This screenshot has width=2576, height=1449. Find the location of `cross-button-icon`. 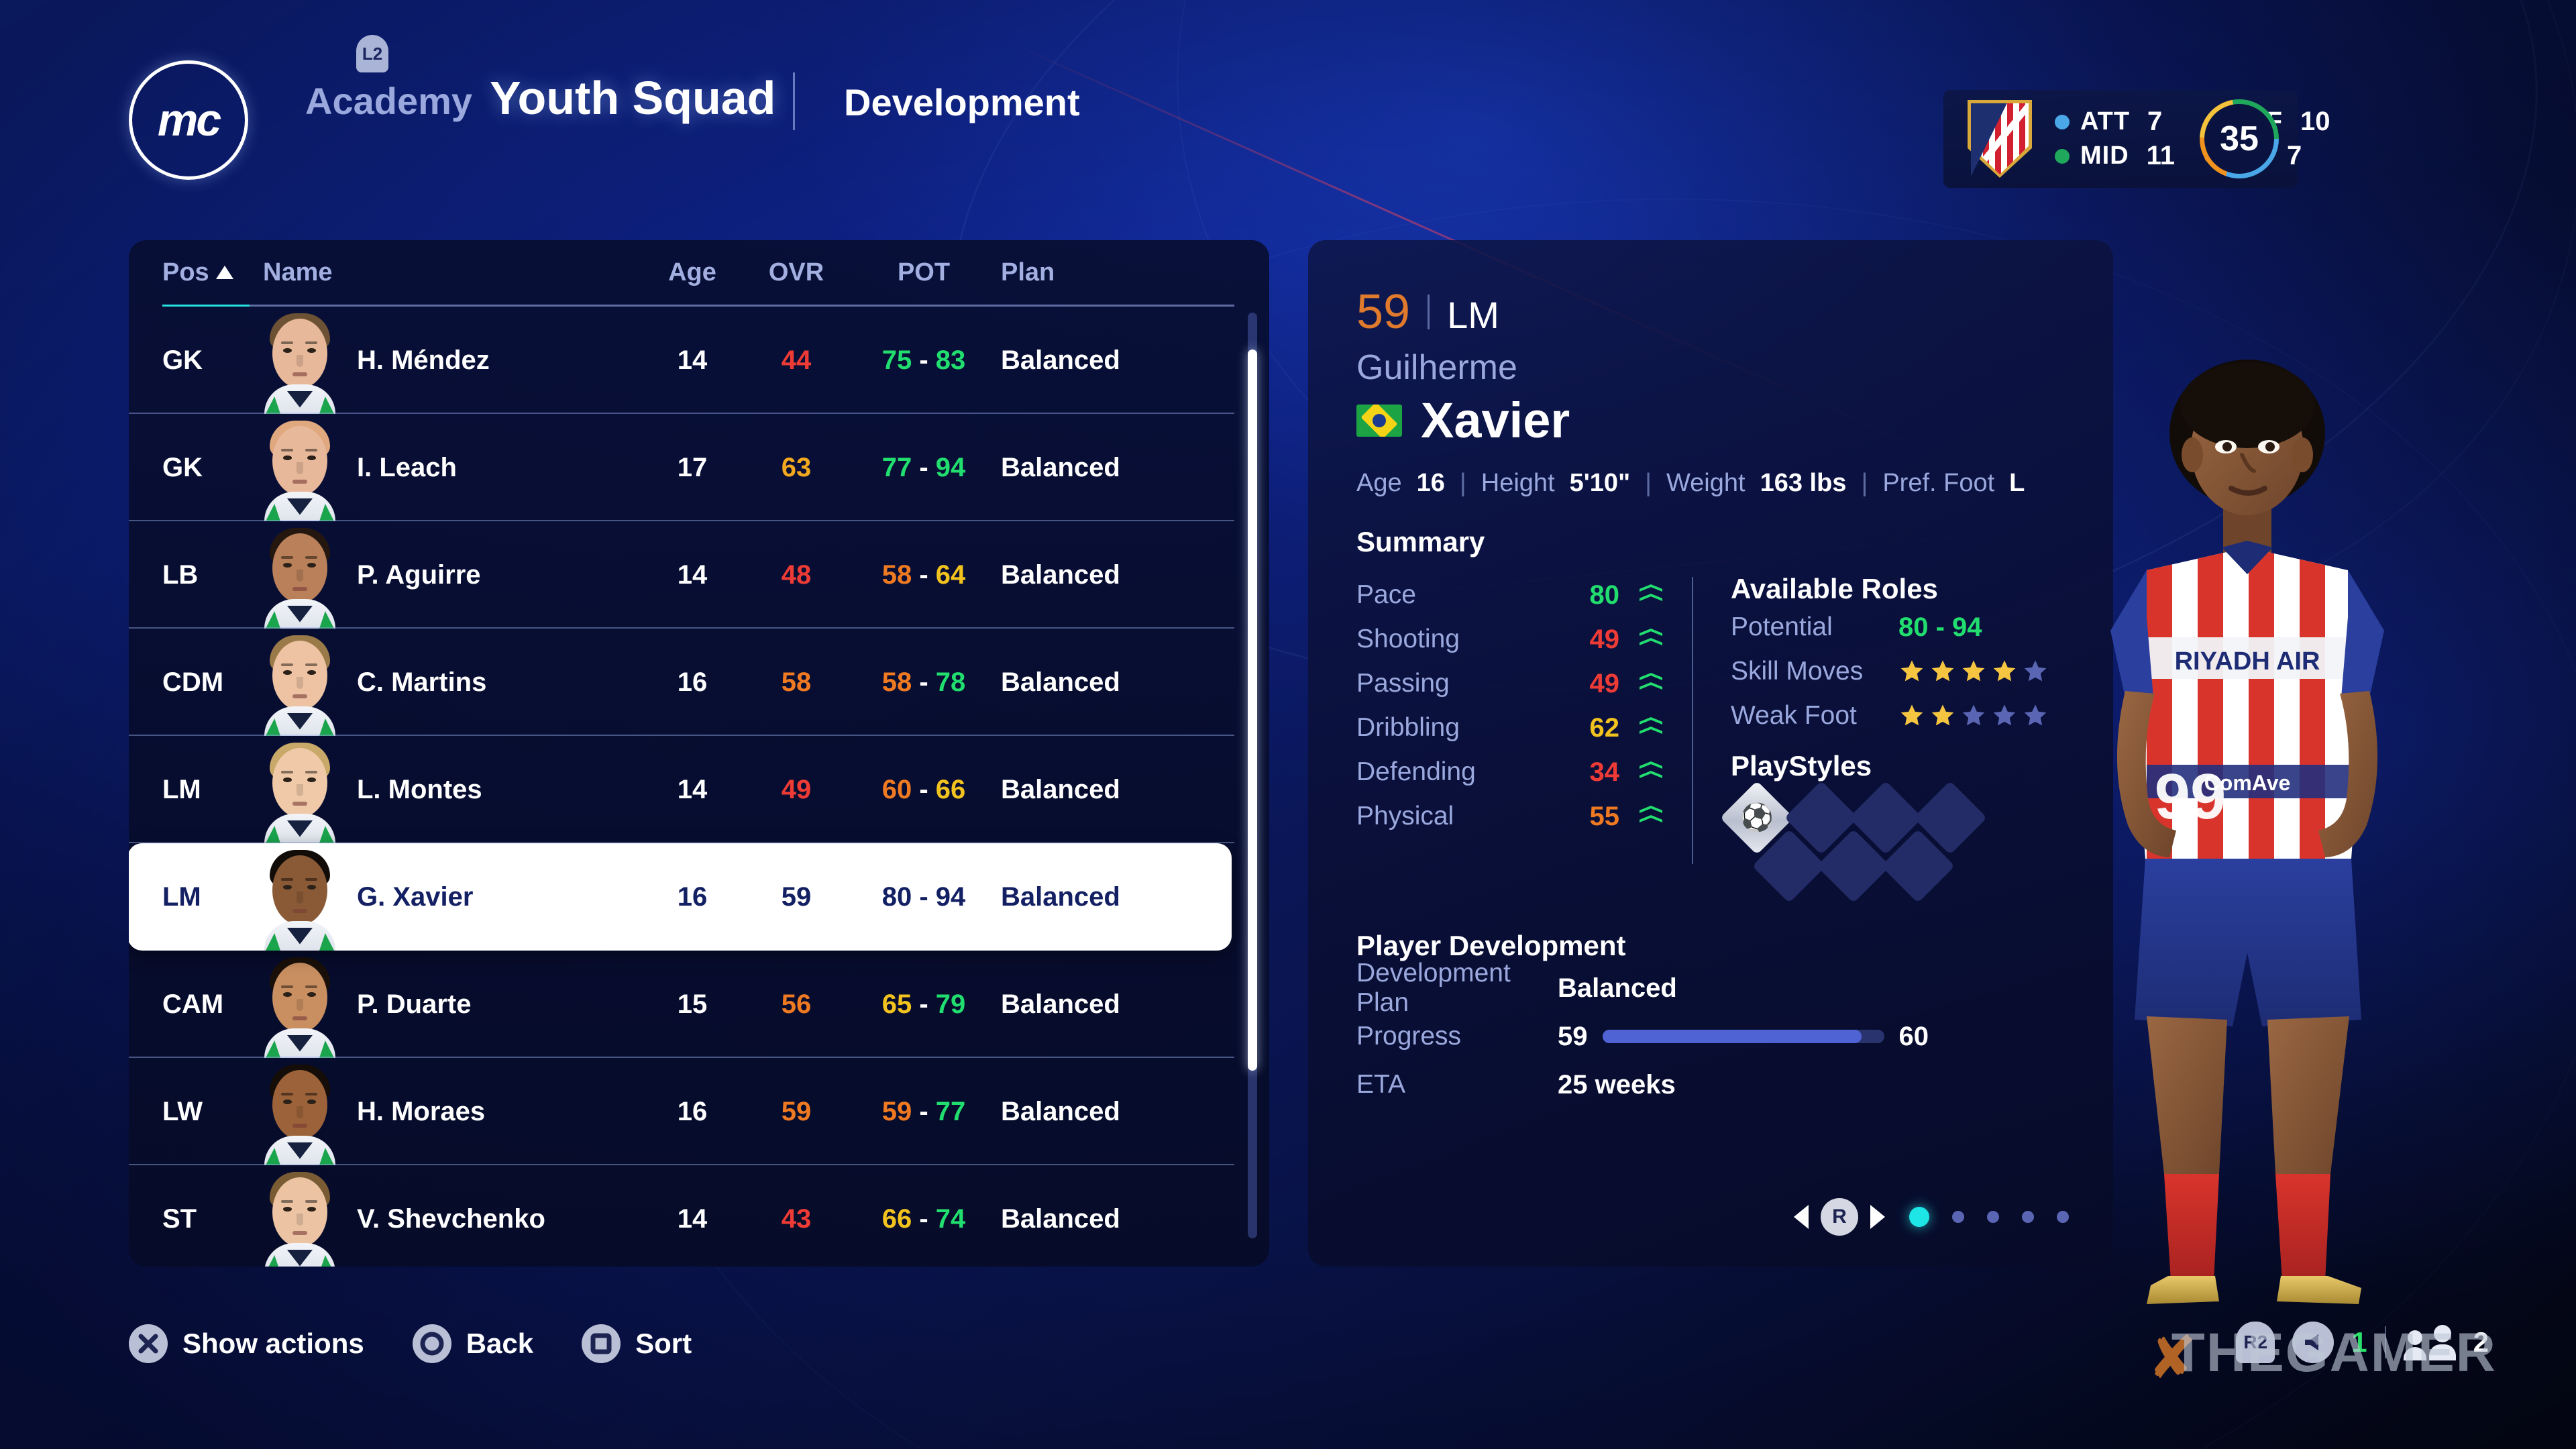

cross-button-icon is located at coordinates (148, 1343).